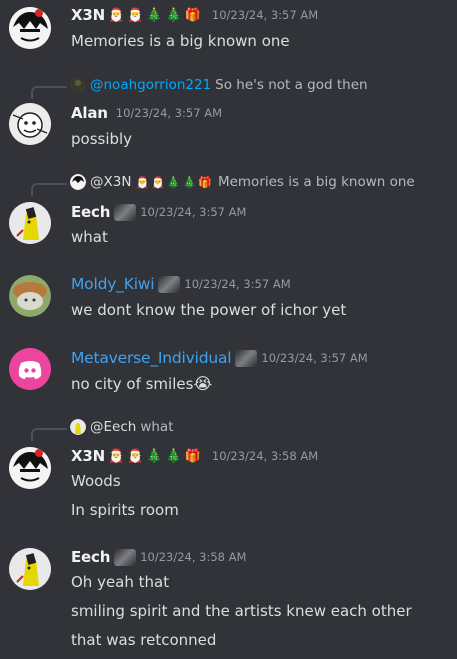 Image resolution: width=457 pixels, height=659 pixels. What do you see at coordinates (89, 113) in the screenshot?
I see `author-name: Alan` at bounding box center [89, 113].